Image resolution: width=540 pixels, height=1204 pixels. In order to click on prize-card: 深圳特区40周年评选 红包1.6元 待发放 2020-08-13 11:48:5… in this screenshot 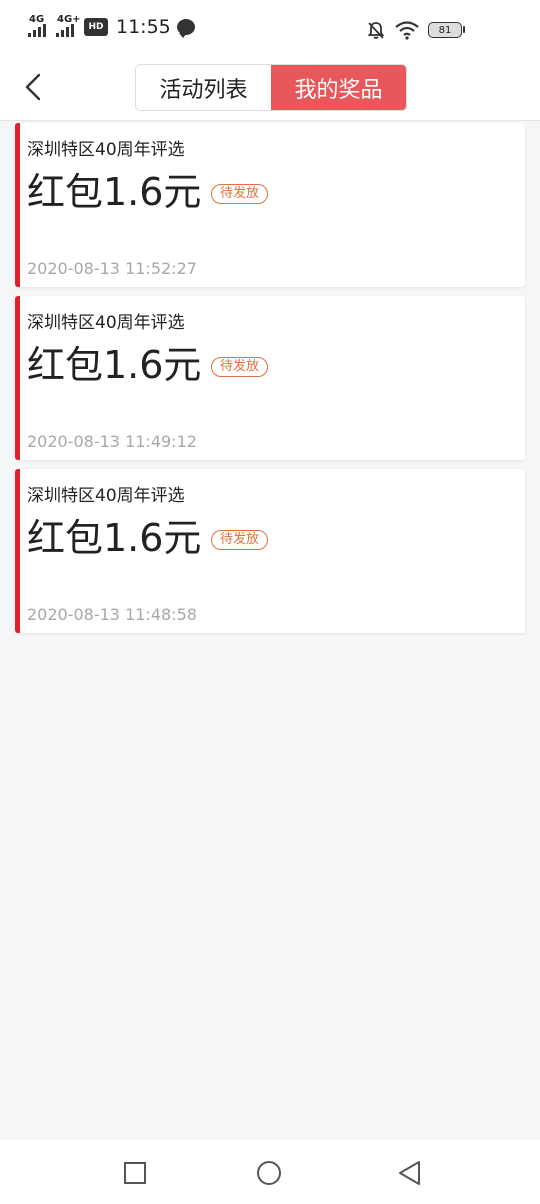, I will do `click(270, 551)`.